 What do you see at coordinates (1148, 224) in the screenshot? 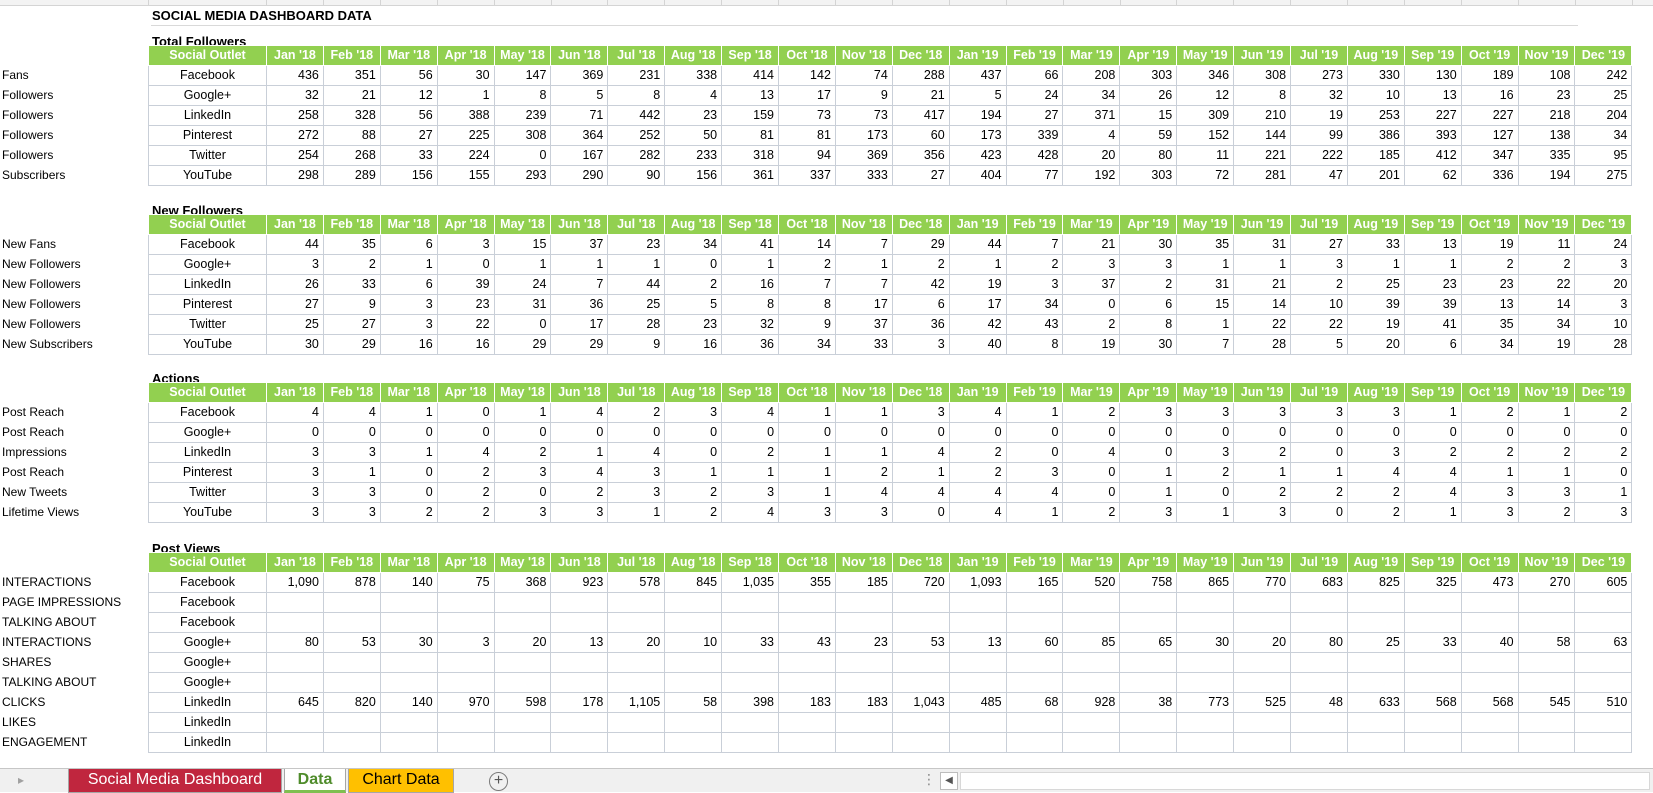
I see `header-cell-month: Apr '19` at bounding box center [1148, 224].